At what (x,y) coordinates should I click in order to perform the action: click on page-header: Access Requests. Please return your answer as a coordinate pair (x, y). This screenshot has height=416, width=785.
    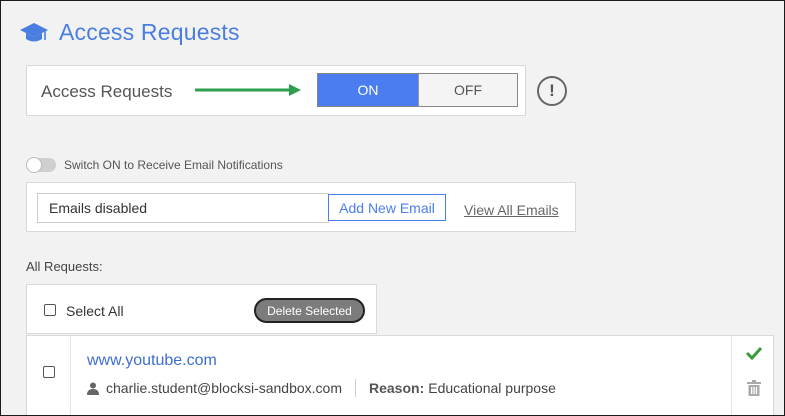
    Looking at the image, I should click on (129, 32).